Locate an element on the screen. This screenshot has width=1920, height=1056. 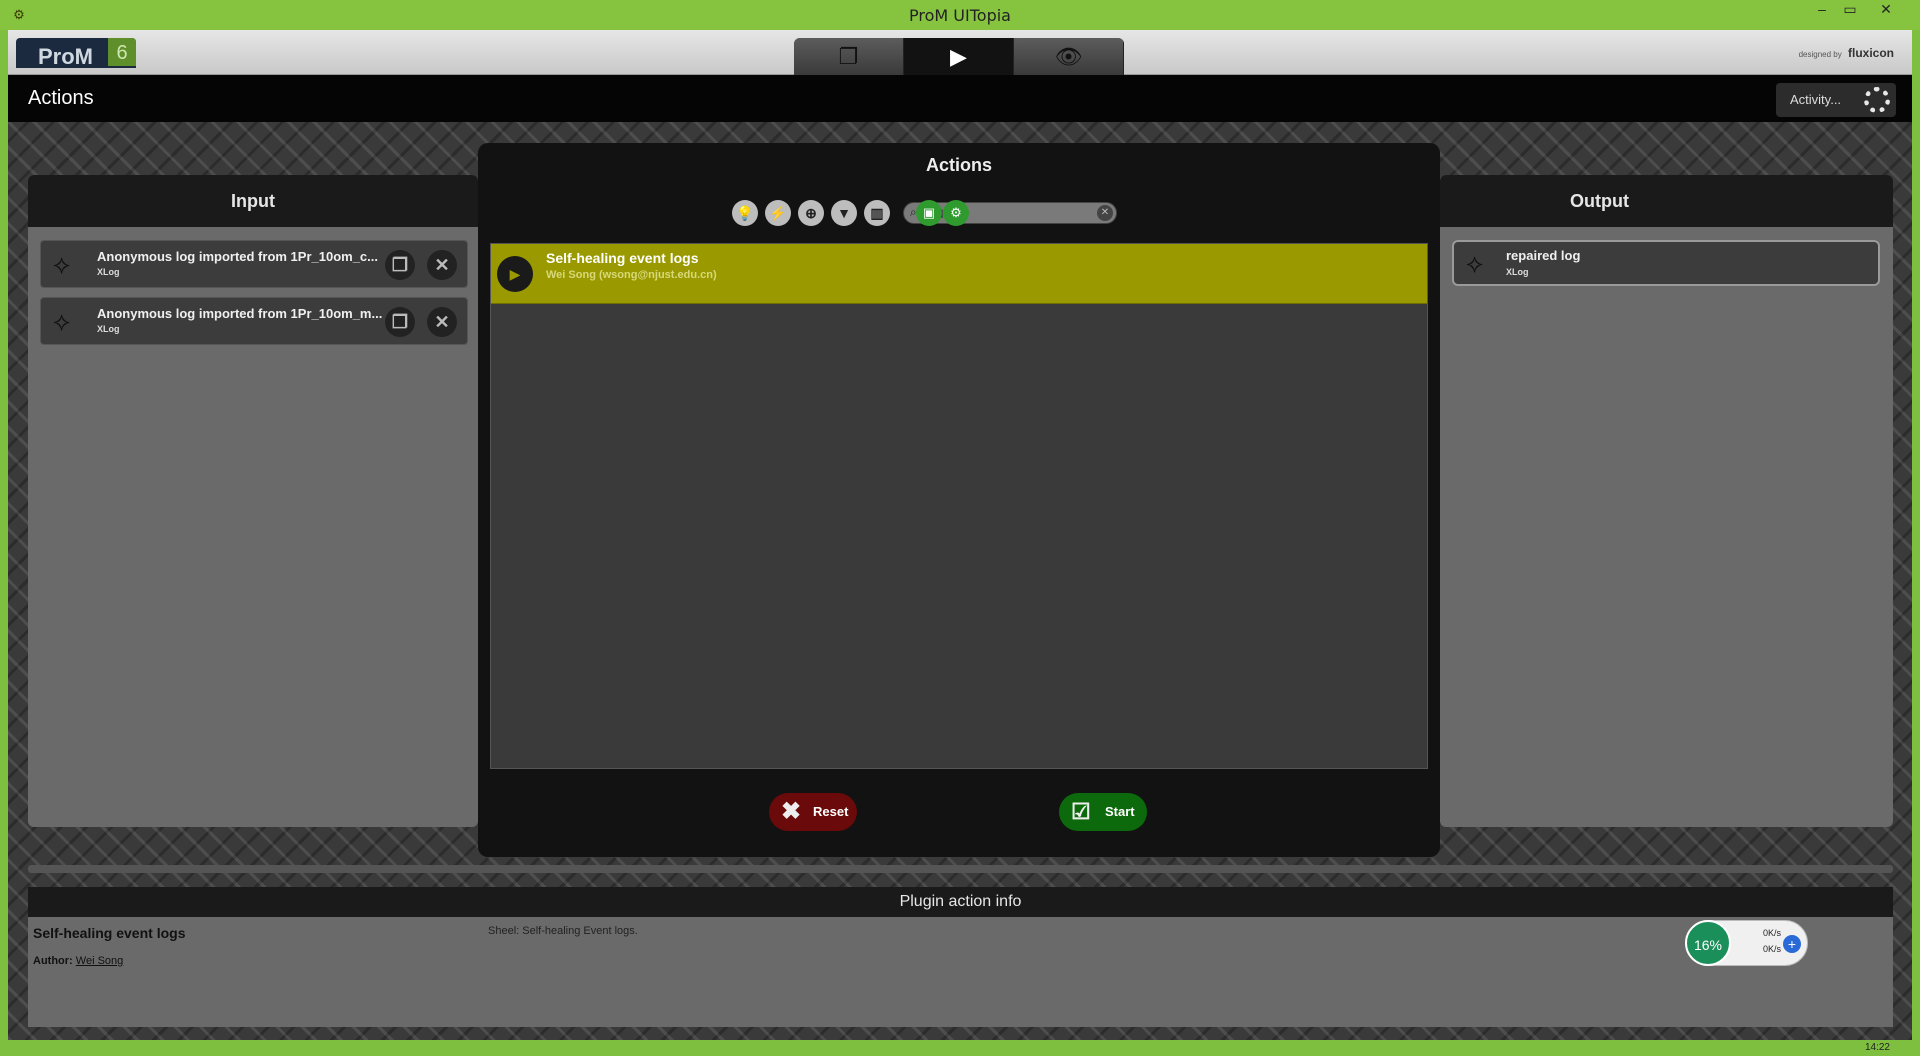
tab-views: 👁 is located at coordinates (1069, 56).